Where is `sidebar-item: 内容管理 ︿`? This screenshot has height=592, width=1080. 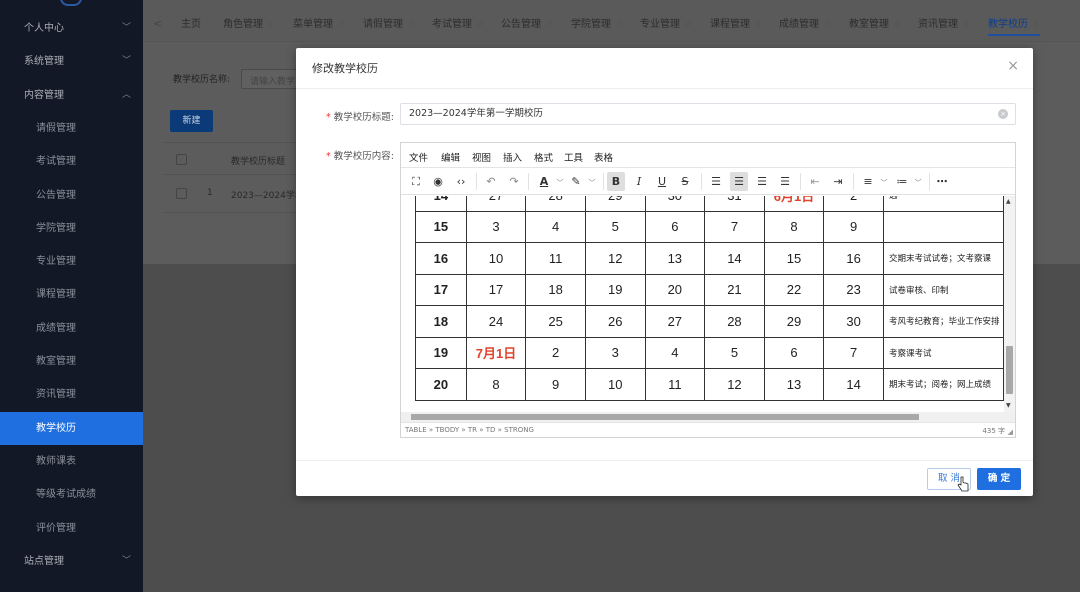
sidebar-item: 内容管理 ︿ is located at coordinates (71, 95).